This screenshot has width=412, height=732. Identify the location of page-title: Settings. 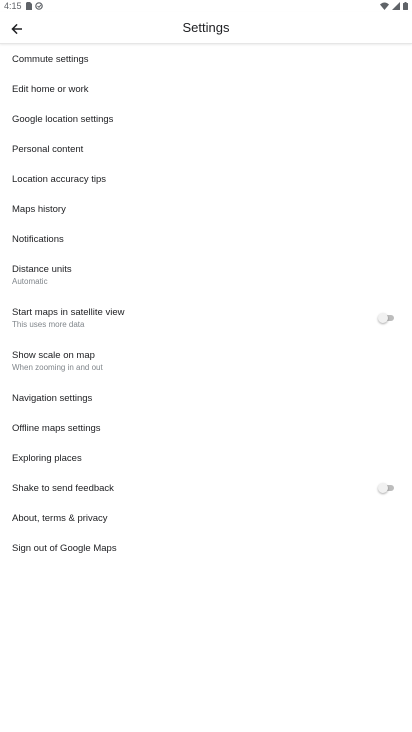
(206, 27).